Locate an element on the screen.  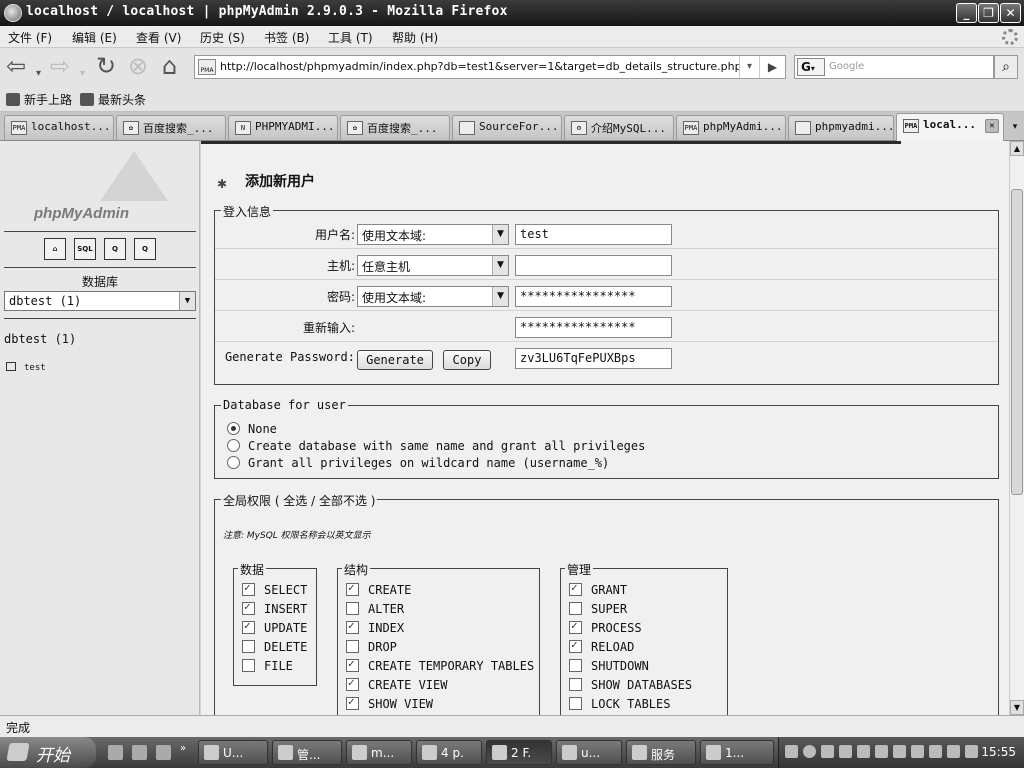
quicklaunch-ie-icon is located at coordinates (115, 752).